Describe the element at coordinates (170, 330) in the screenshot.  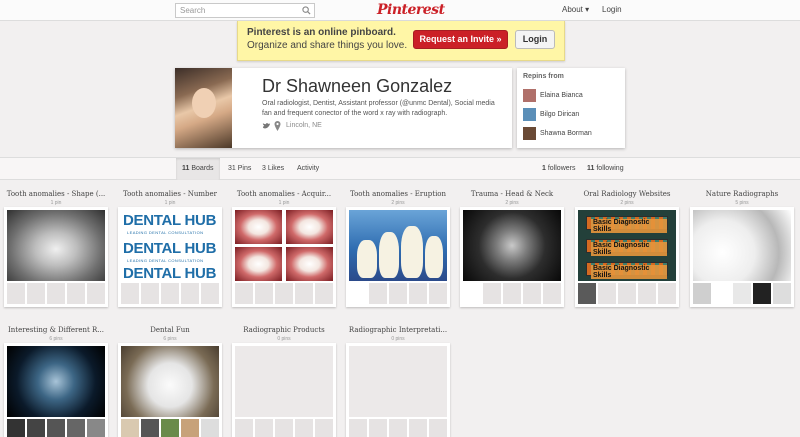
I see `board-title: Dental Fun` at that location.